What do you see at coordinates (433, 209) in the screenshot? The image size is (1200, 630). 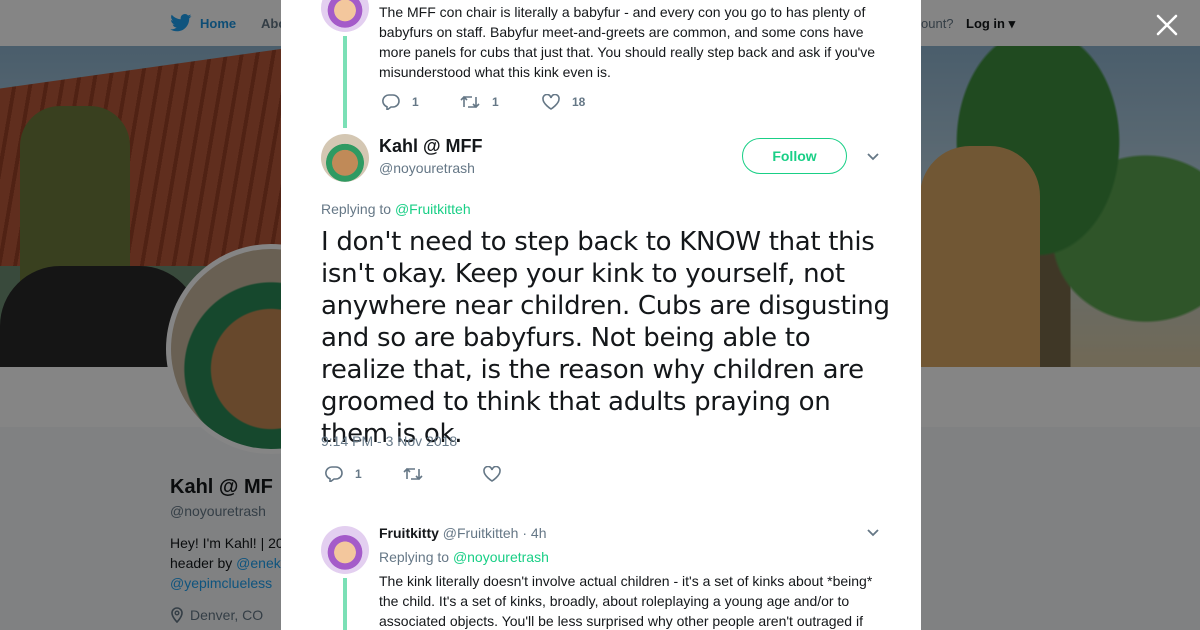 I see `replying-to-mention: @Fruitkitteh` at bounding box center [433, 209].